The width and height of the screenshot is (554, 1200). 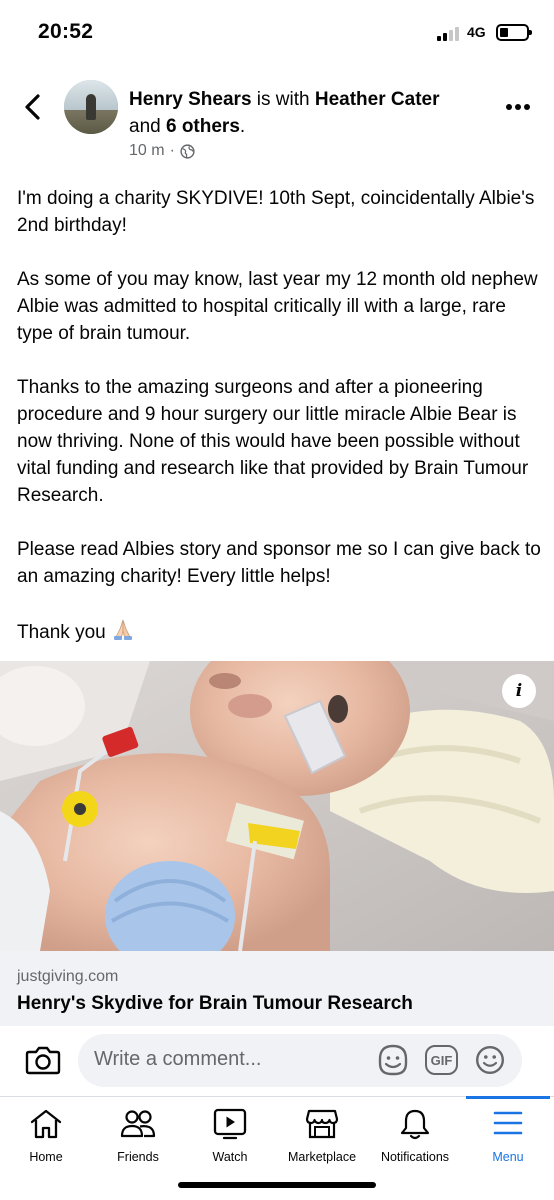 I want to click on link-domain: justgiving.com, so click(x=68, y=976).